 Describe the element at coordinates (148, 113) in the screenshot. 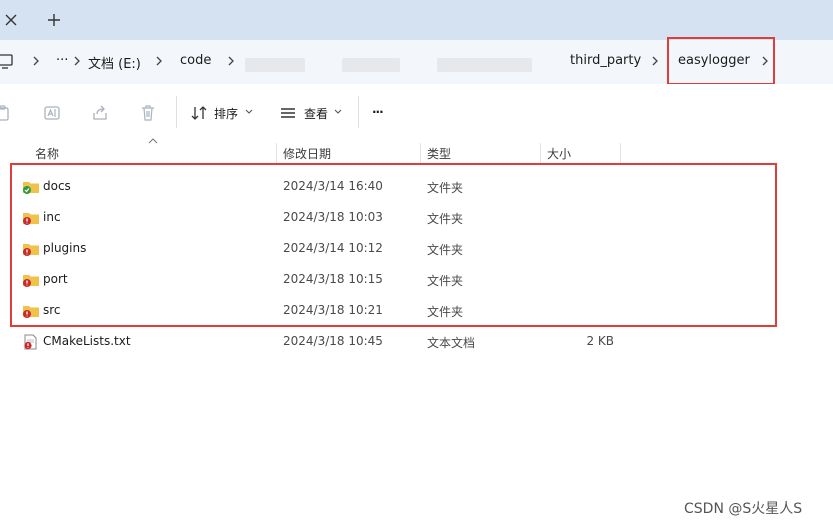

I see `delete-icon` at that location.